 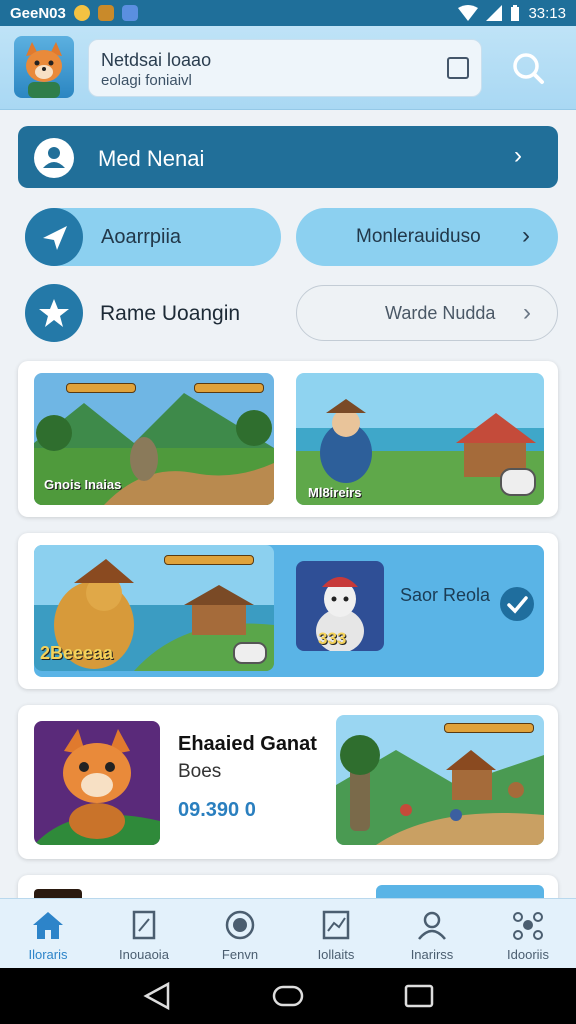 What do you see at coordinates (335, 492) in the screenshot?
I see `thumbnail-caption: Ml8ireirs` at bounding box center [335, 492].